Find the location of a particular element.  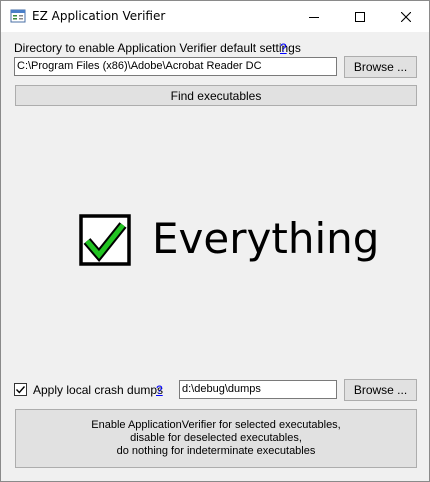

minimize-button is located at coordinates (314, 16).